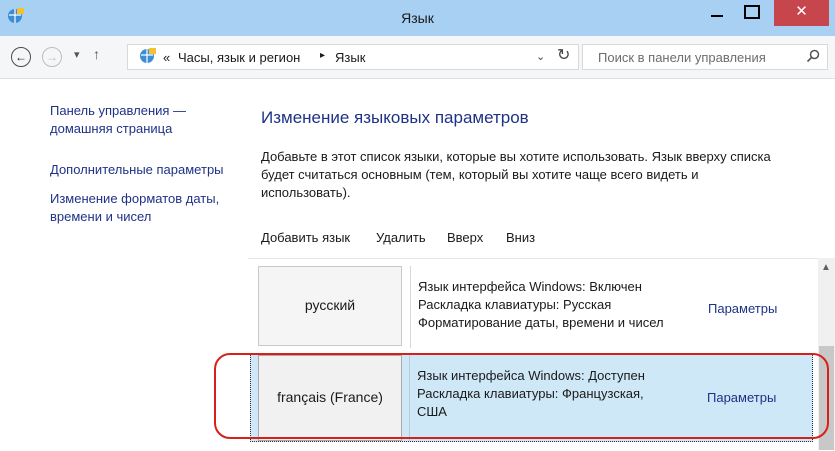 The width and height of the screenshot is (835, 451). Describe the element at coordinates (166, 57) in the screenshot. I see `breadcrumb-overflow: «` at that location.